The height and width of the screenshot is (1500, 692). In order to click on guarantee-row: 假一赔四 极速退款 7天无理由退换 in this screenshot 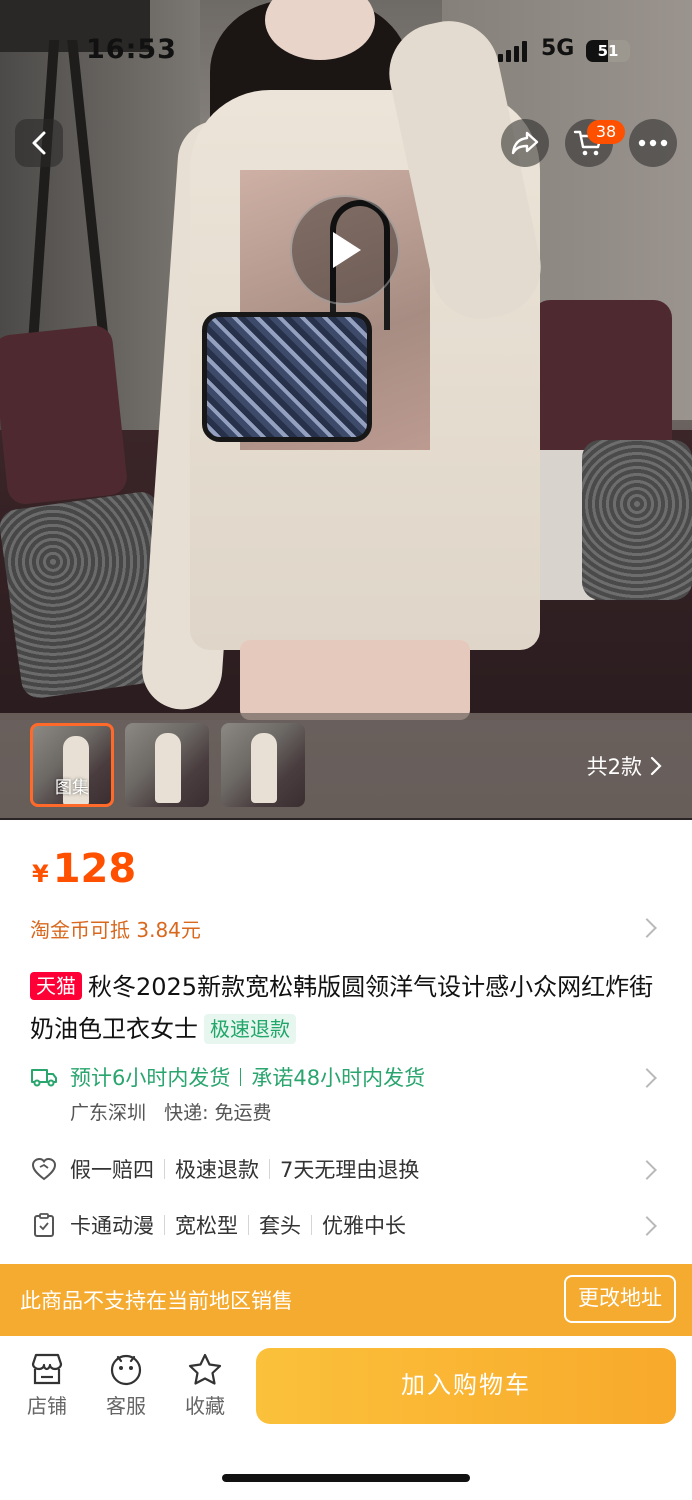, I will do `click(346, 1169)`.